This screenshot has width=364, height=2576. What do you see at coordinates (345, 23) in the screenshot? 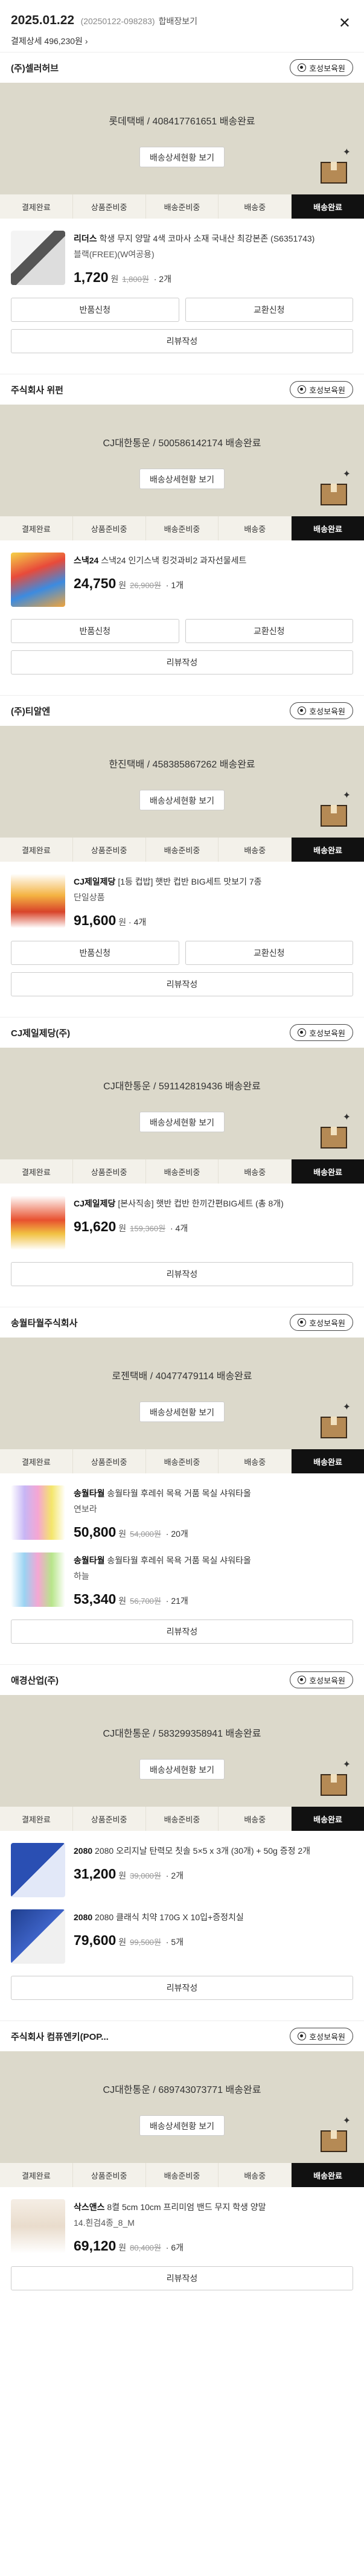
I see `close-icon: ✕` at bounding box center [345, 23].